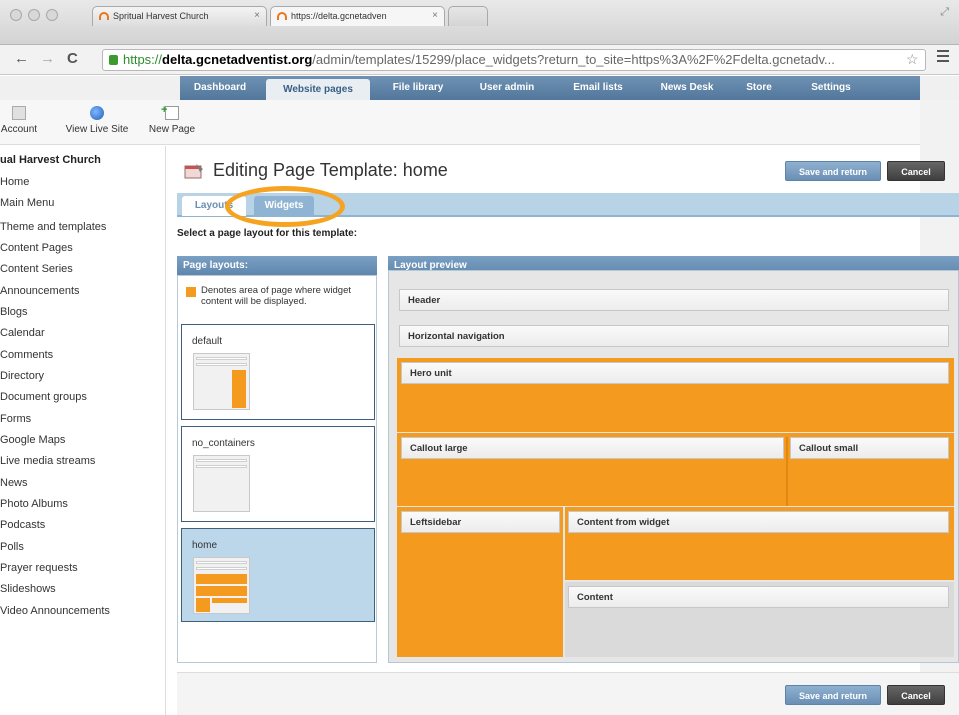 The image size is (959, 715). What do you see at coordinates (330, 170) in the screenshot?
I see `page-title: Editing Page Template: home` at bounding box center [330, 170].